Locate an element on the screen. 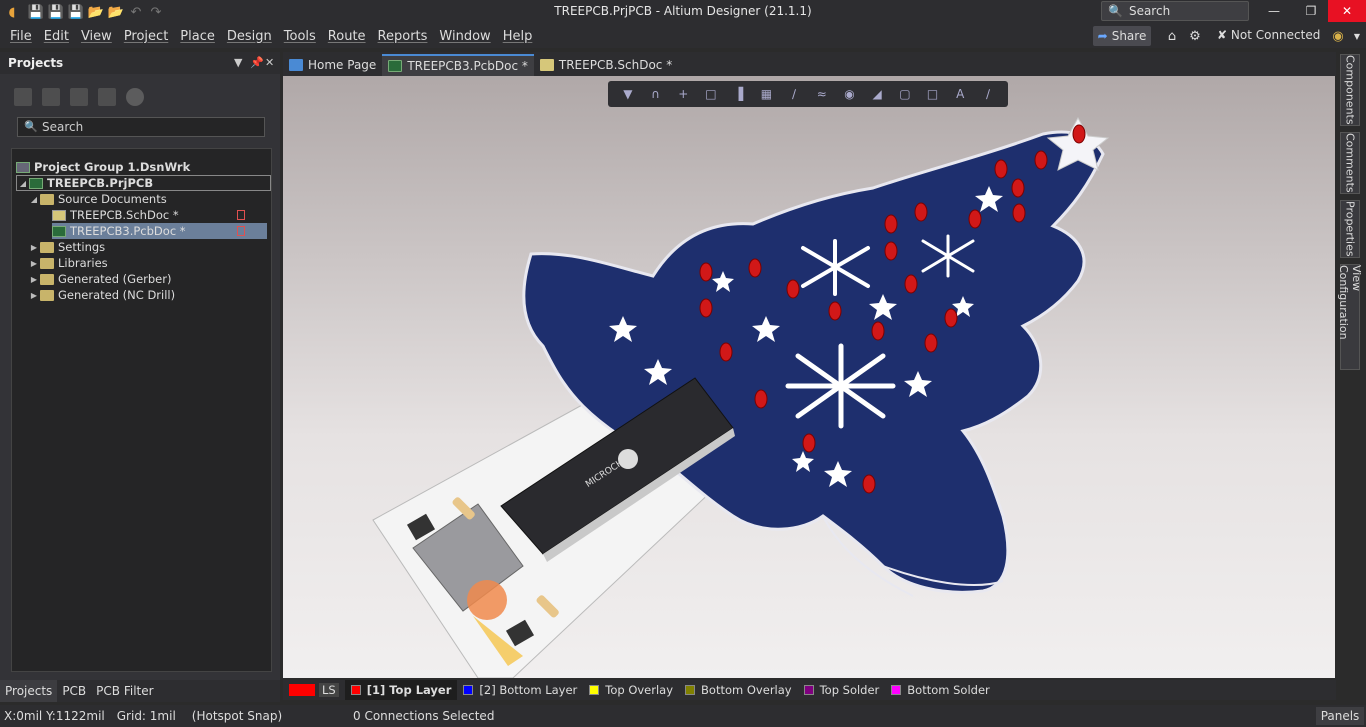 The height and width of the screenshot is (727, 1366). panel-tab-comments: Comments is located at coordinates (1350, 163).